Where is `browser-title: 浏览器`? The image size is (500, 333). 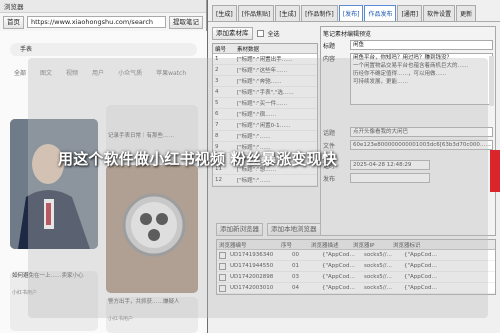
browser-title: 浏览器 is located at coordinates (14, 7).